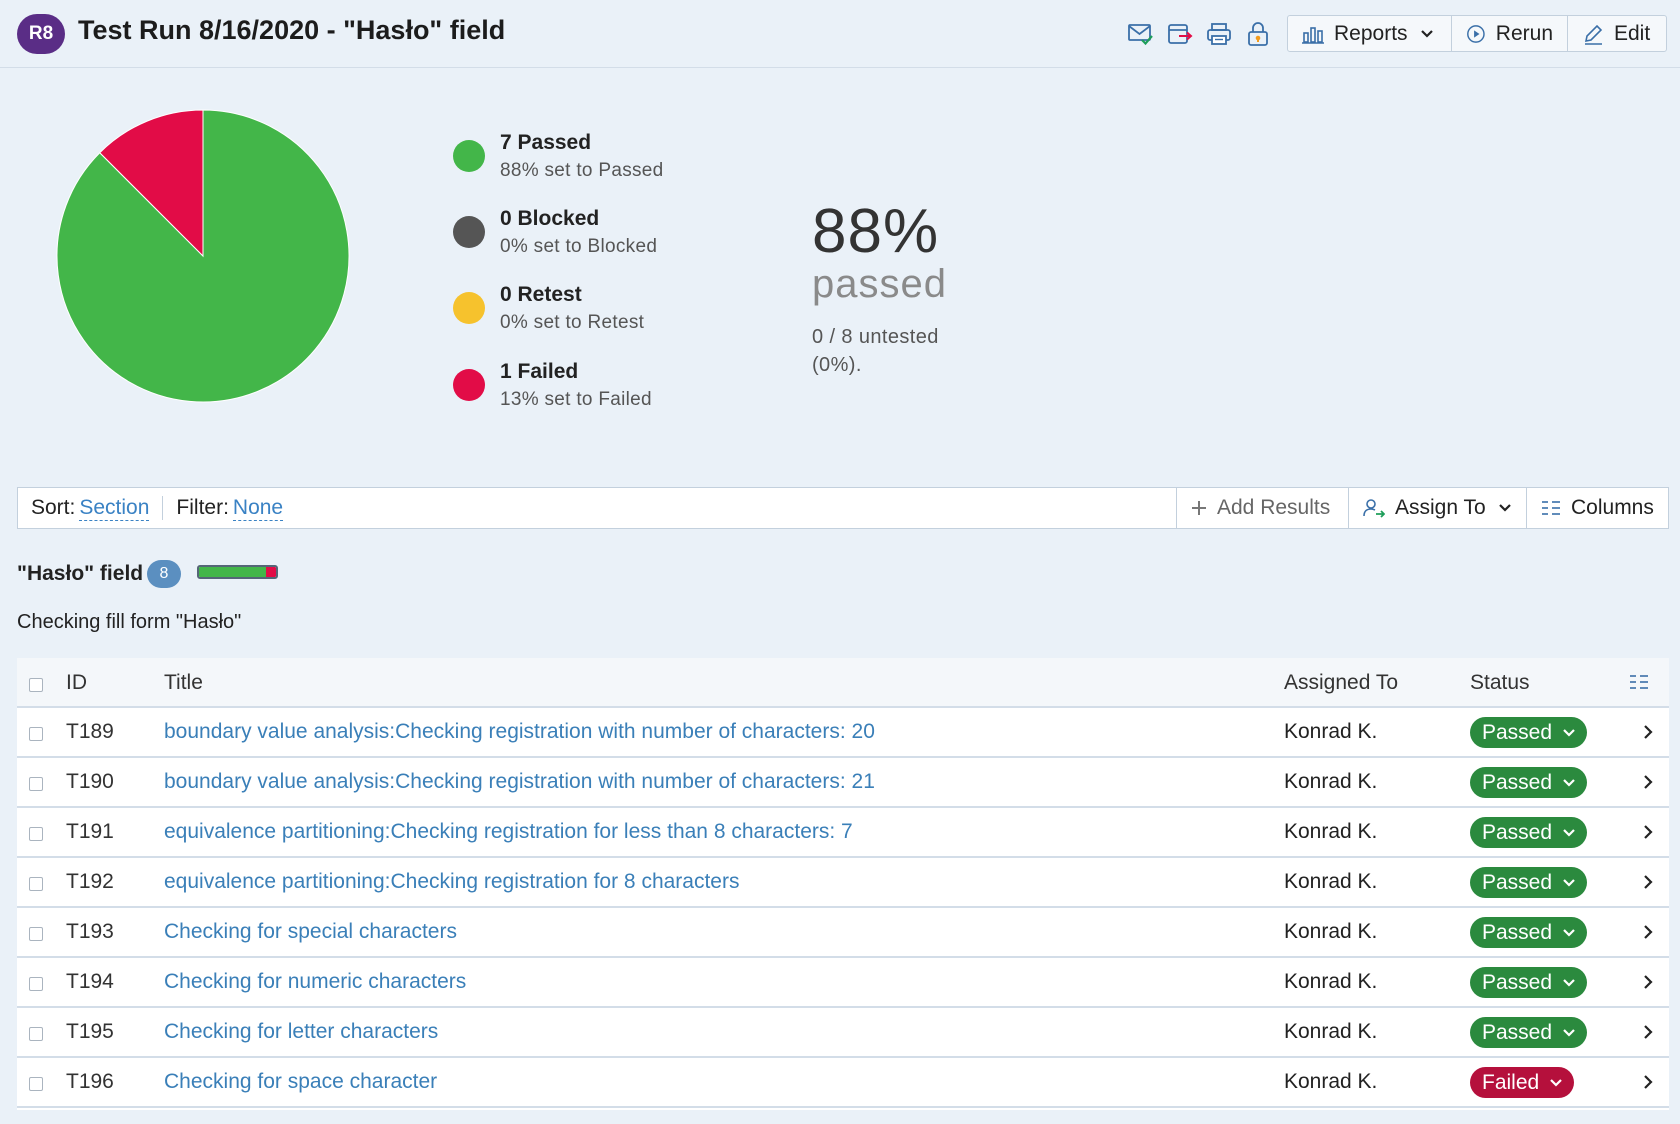 This screenshot has width=1680, height=1124. What do you see at coordinates (572, 322) in the screenshot?
I see `legend-sub: 0% set to Retest` at bounding box center [572, 322].